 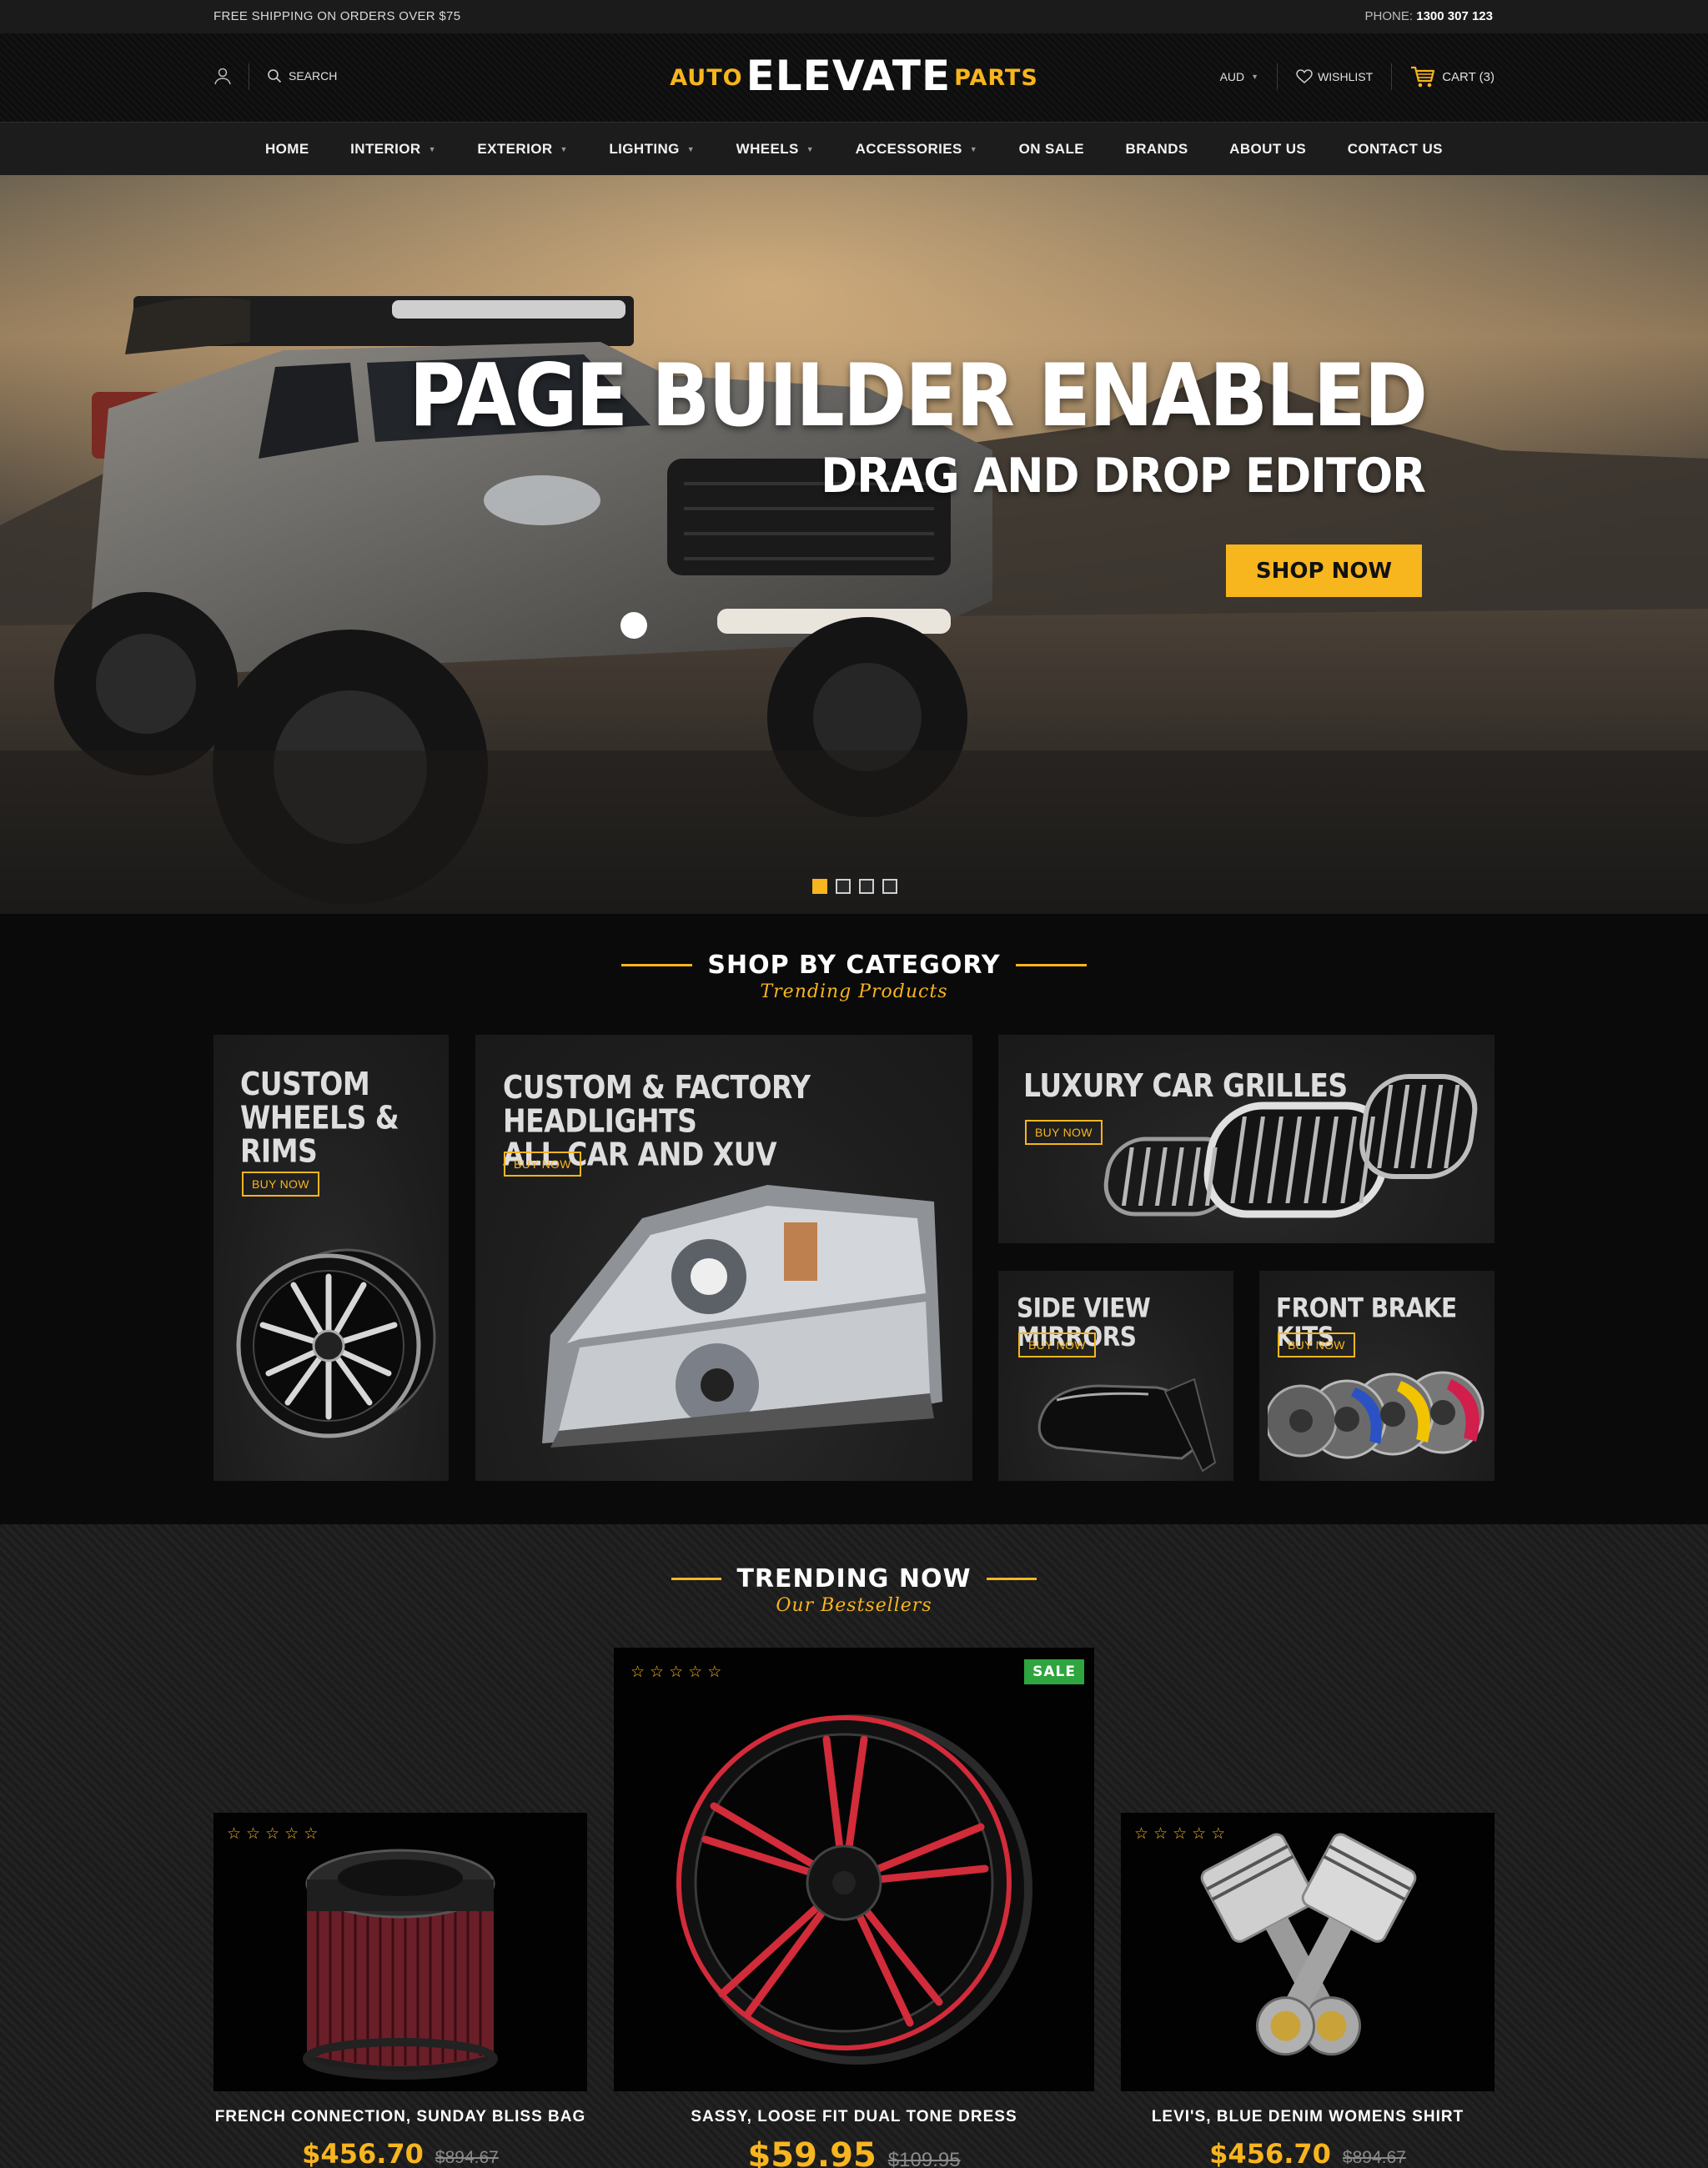 What do you see at coordinates (1123, 476) in the screenshot?
I see `hero-subheadline: DRAG AND DROP EDITOR` at bounding box center [1123, 476].